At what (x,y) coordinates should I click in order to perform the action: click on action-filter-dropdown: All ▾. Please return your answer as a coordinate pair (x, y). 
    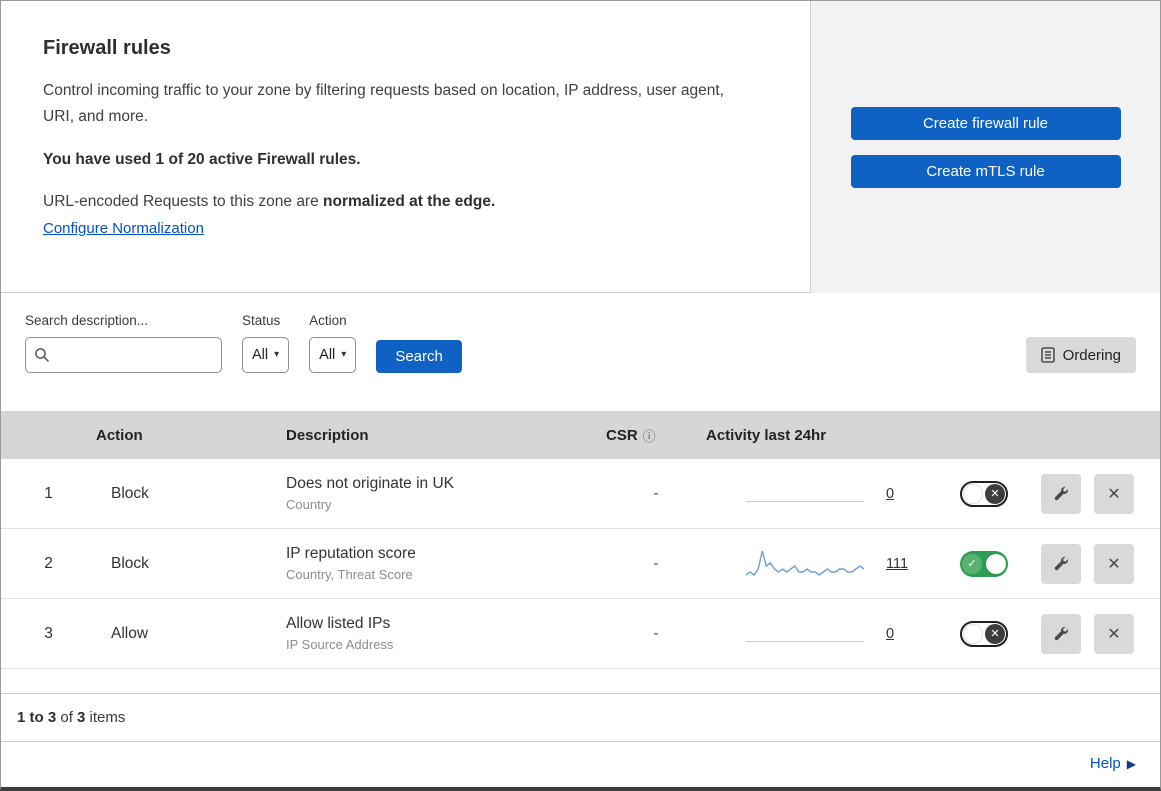
    Looking at the image, I should click on (333, 355).